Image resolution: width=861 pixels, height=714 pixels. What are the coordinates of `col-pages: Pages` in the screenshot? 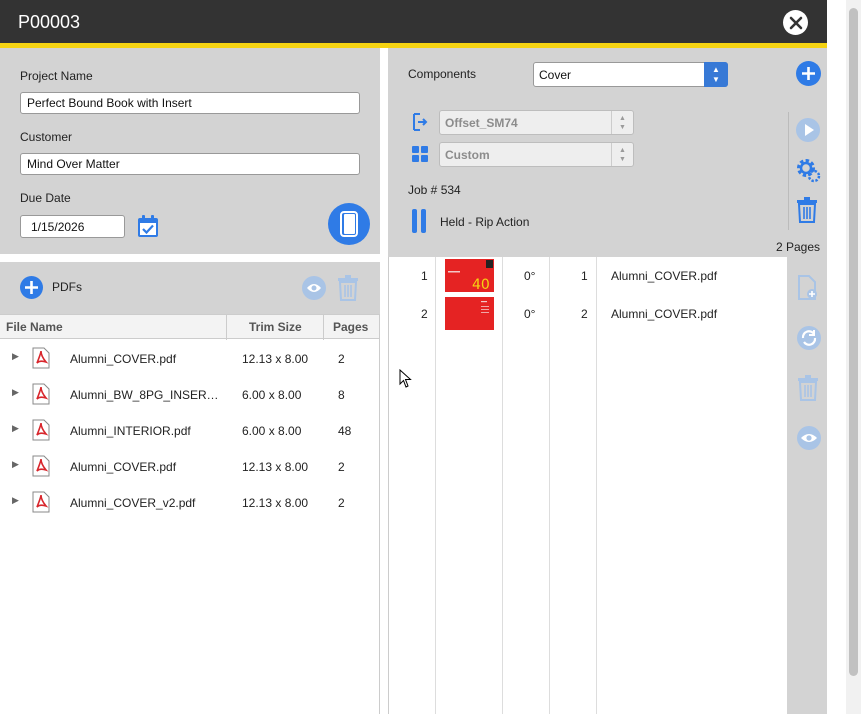 It's located at (350, 327).